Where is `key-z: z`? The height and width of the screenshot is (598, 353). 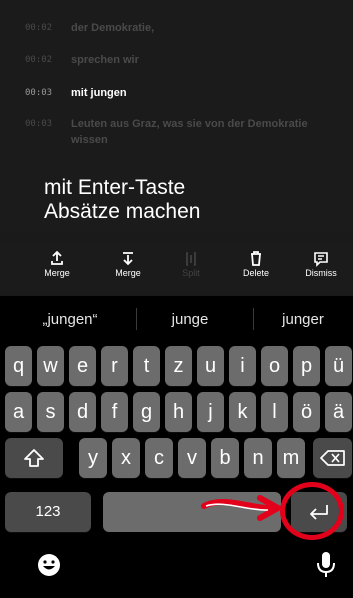 key-z: z is located at coordinates (178, 366).